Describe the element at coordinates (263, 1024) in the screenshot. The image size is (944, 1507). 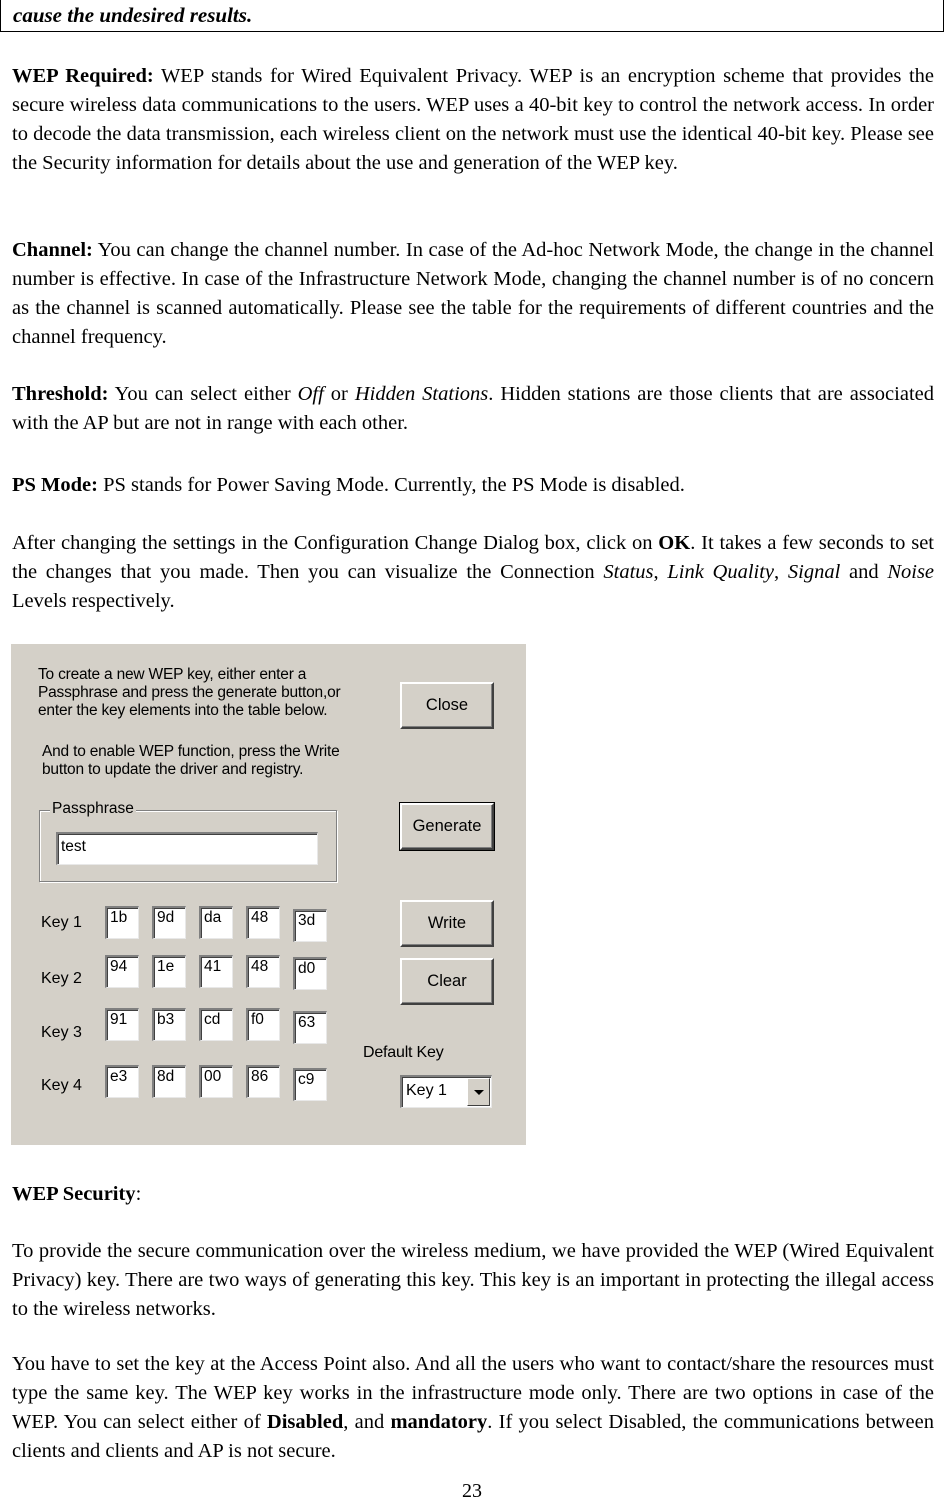
I see `key-3-byte-4: f0` at that location.